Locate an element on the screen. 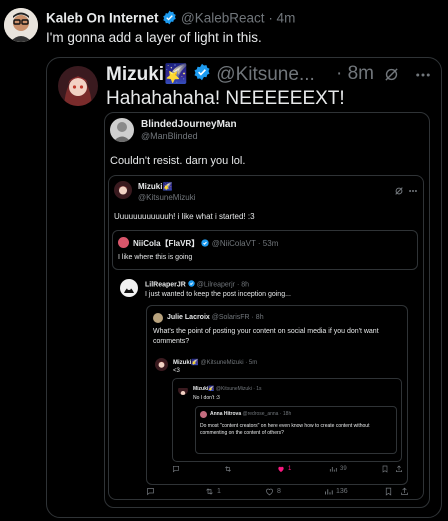  inner-views-count: 39 is located at coordinates (343, 469).